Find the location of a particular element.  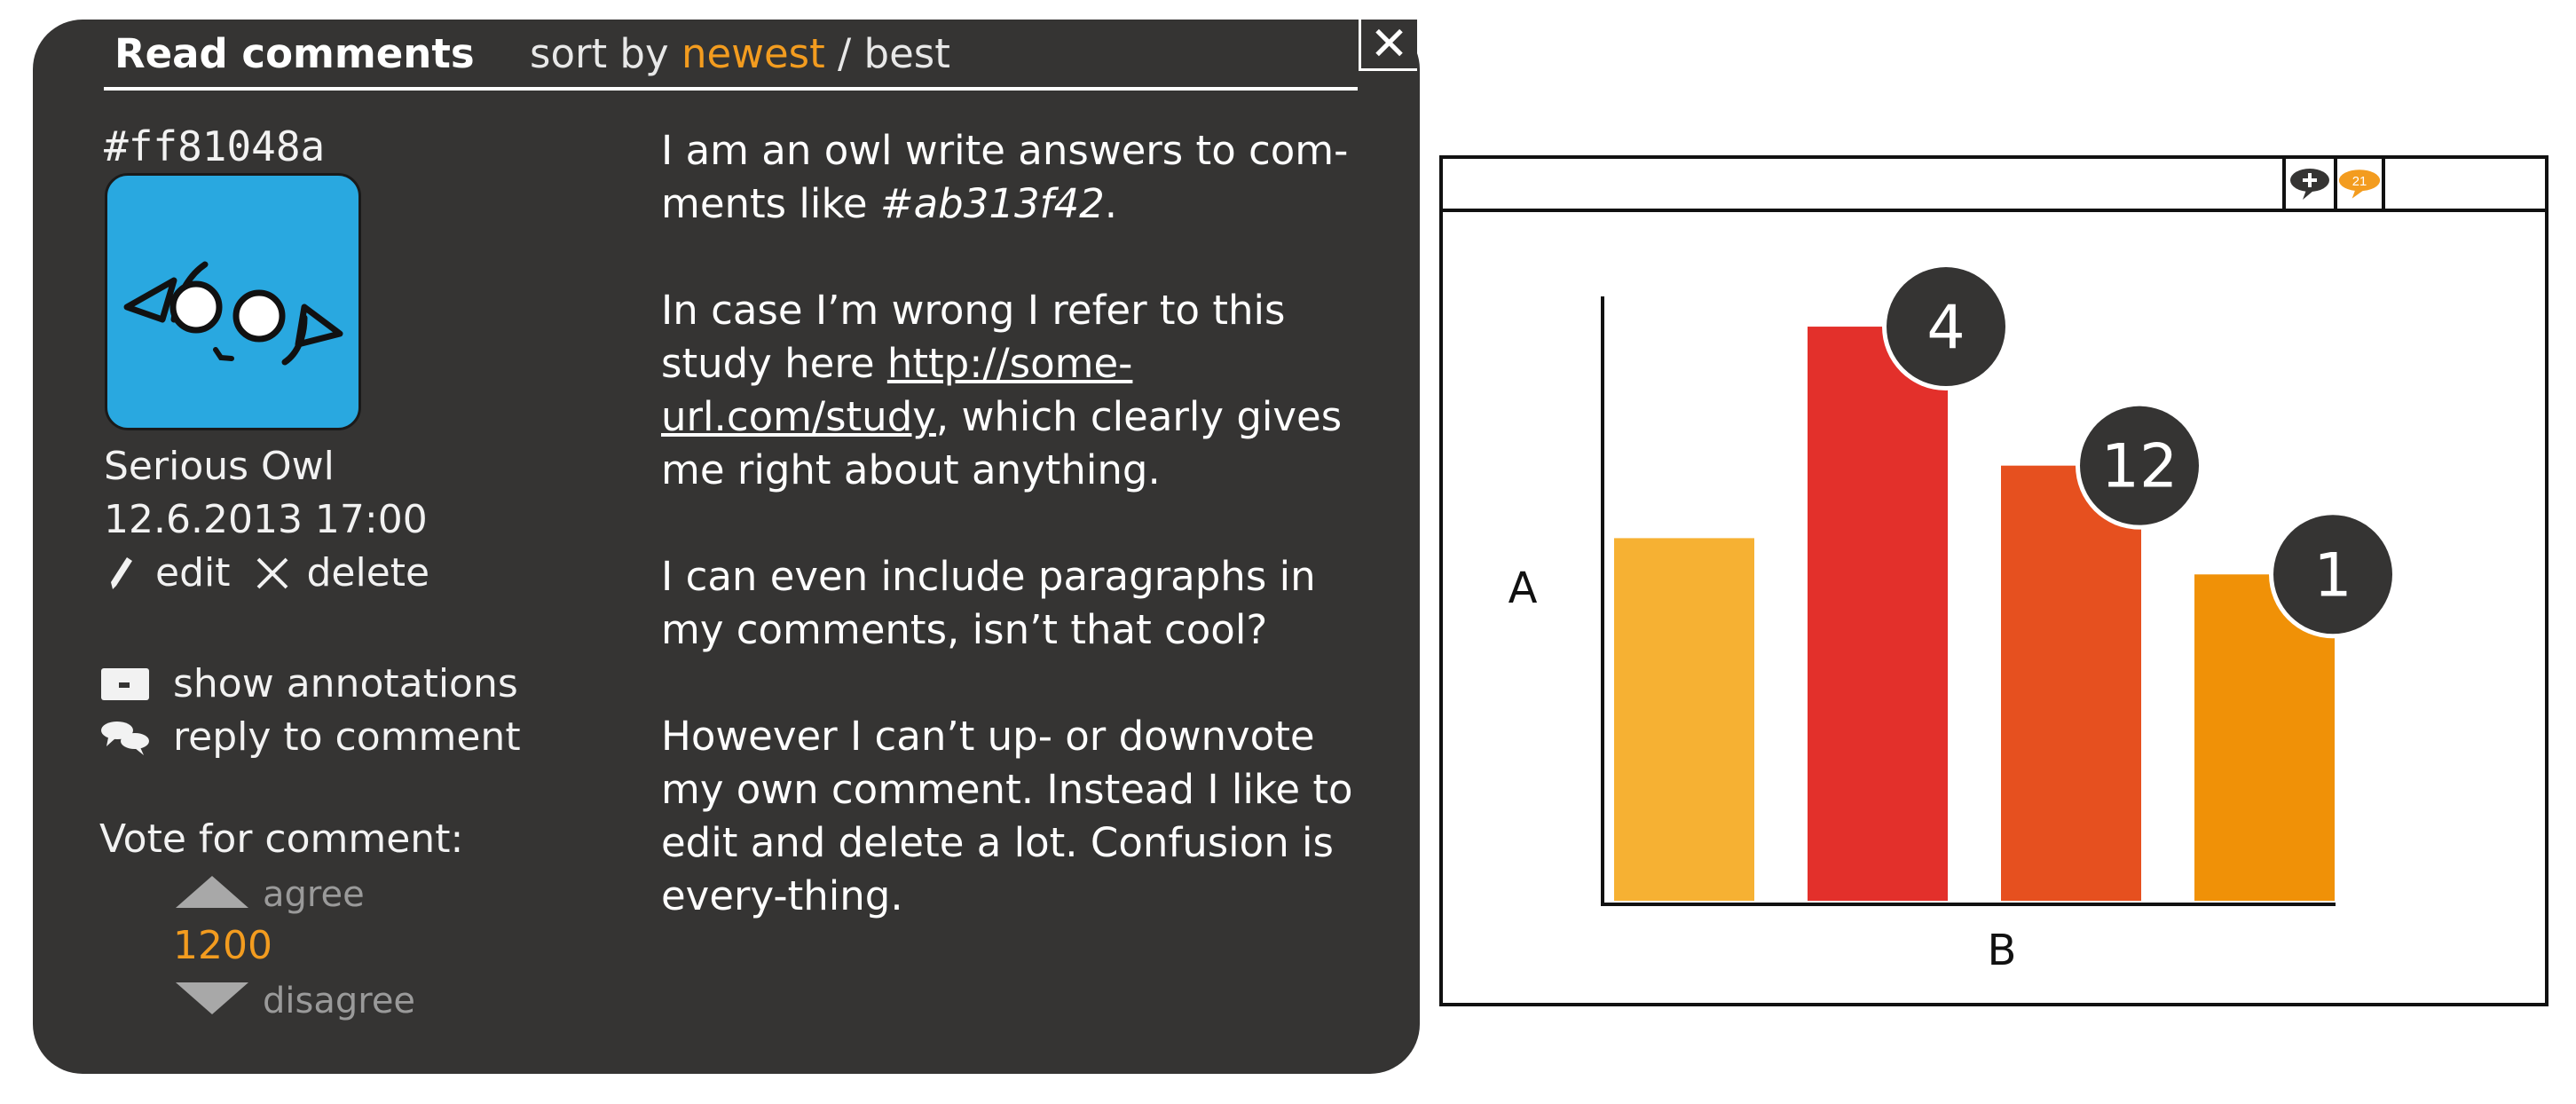

upvote-arrow-icon is located at coordinates (212, 892).